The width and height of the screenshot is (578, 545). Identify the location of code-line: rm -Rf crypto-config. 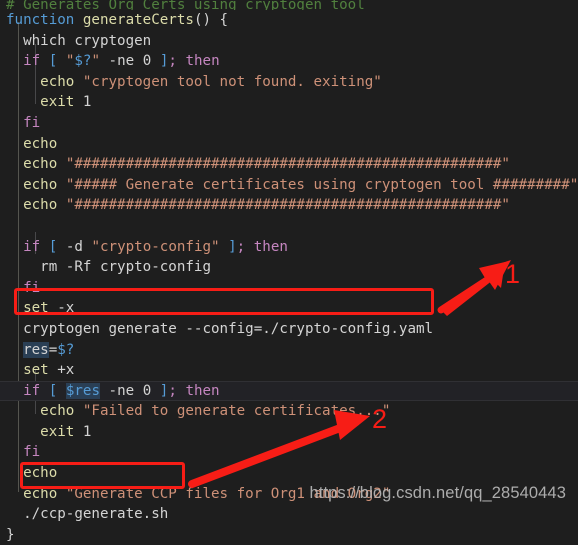
(289, 267).